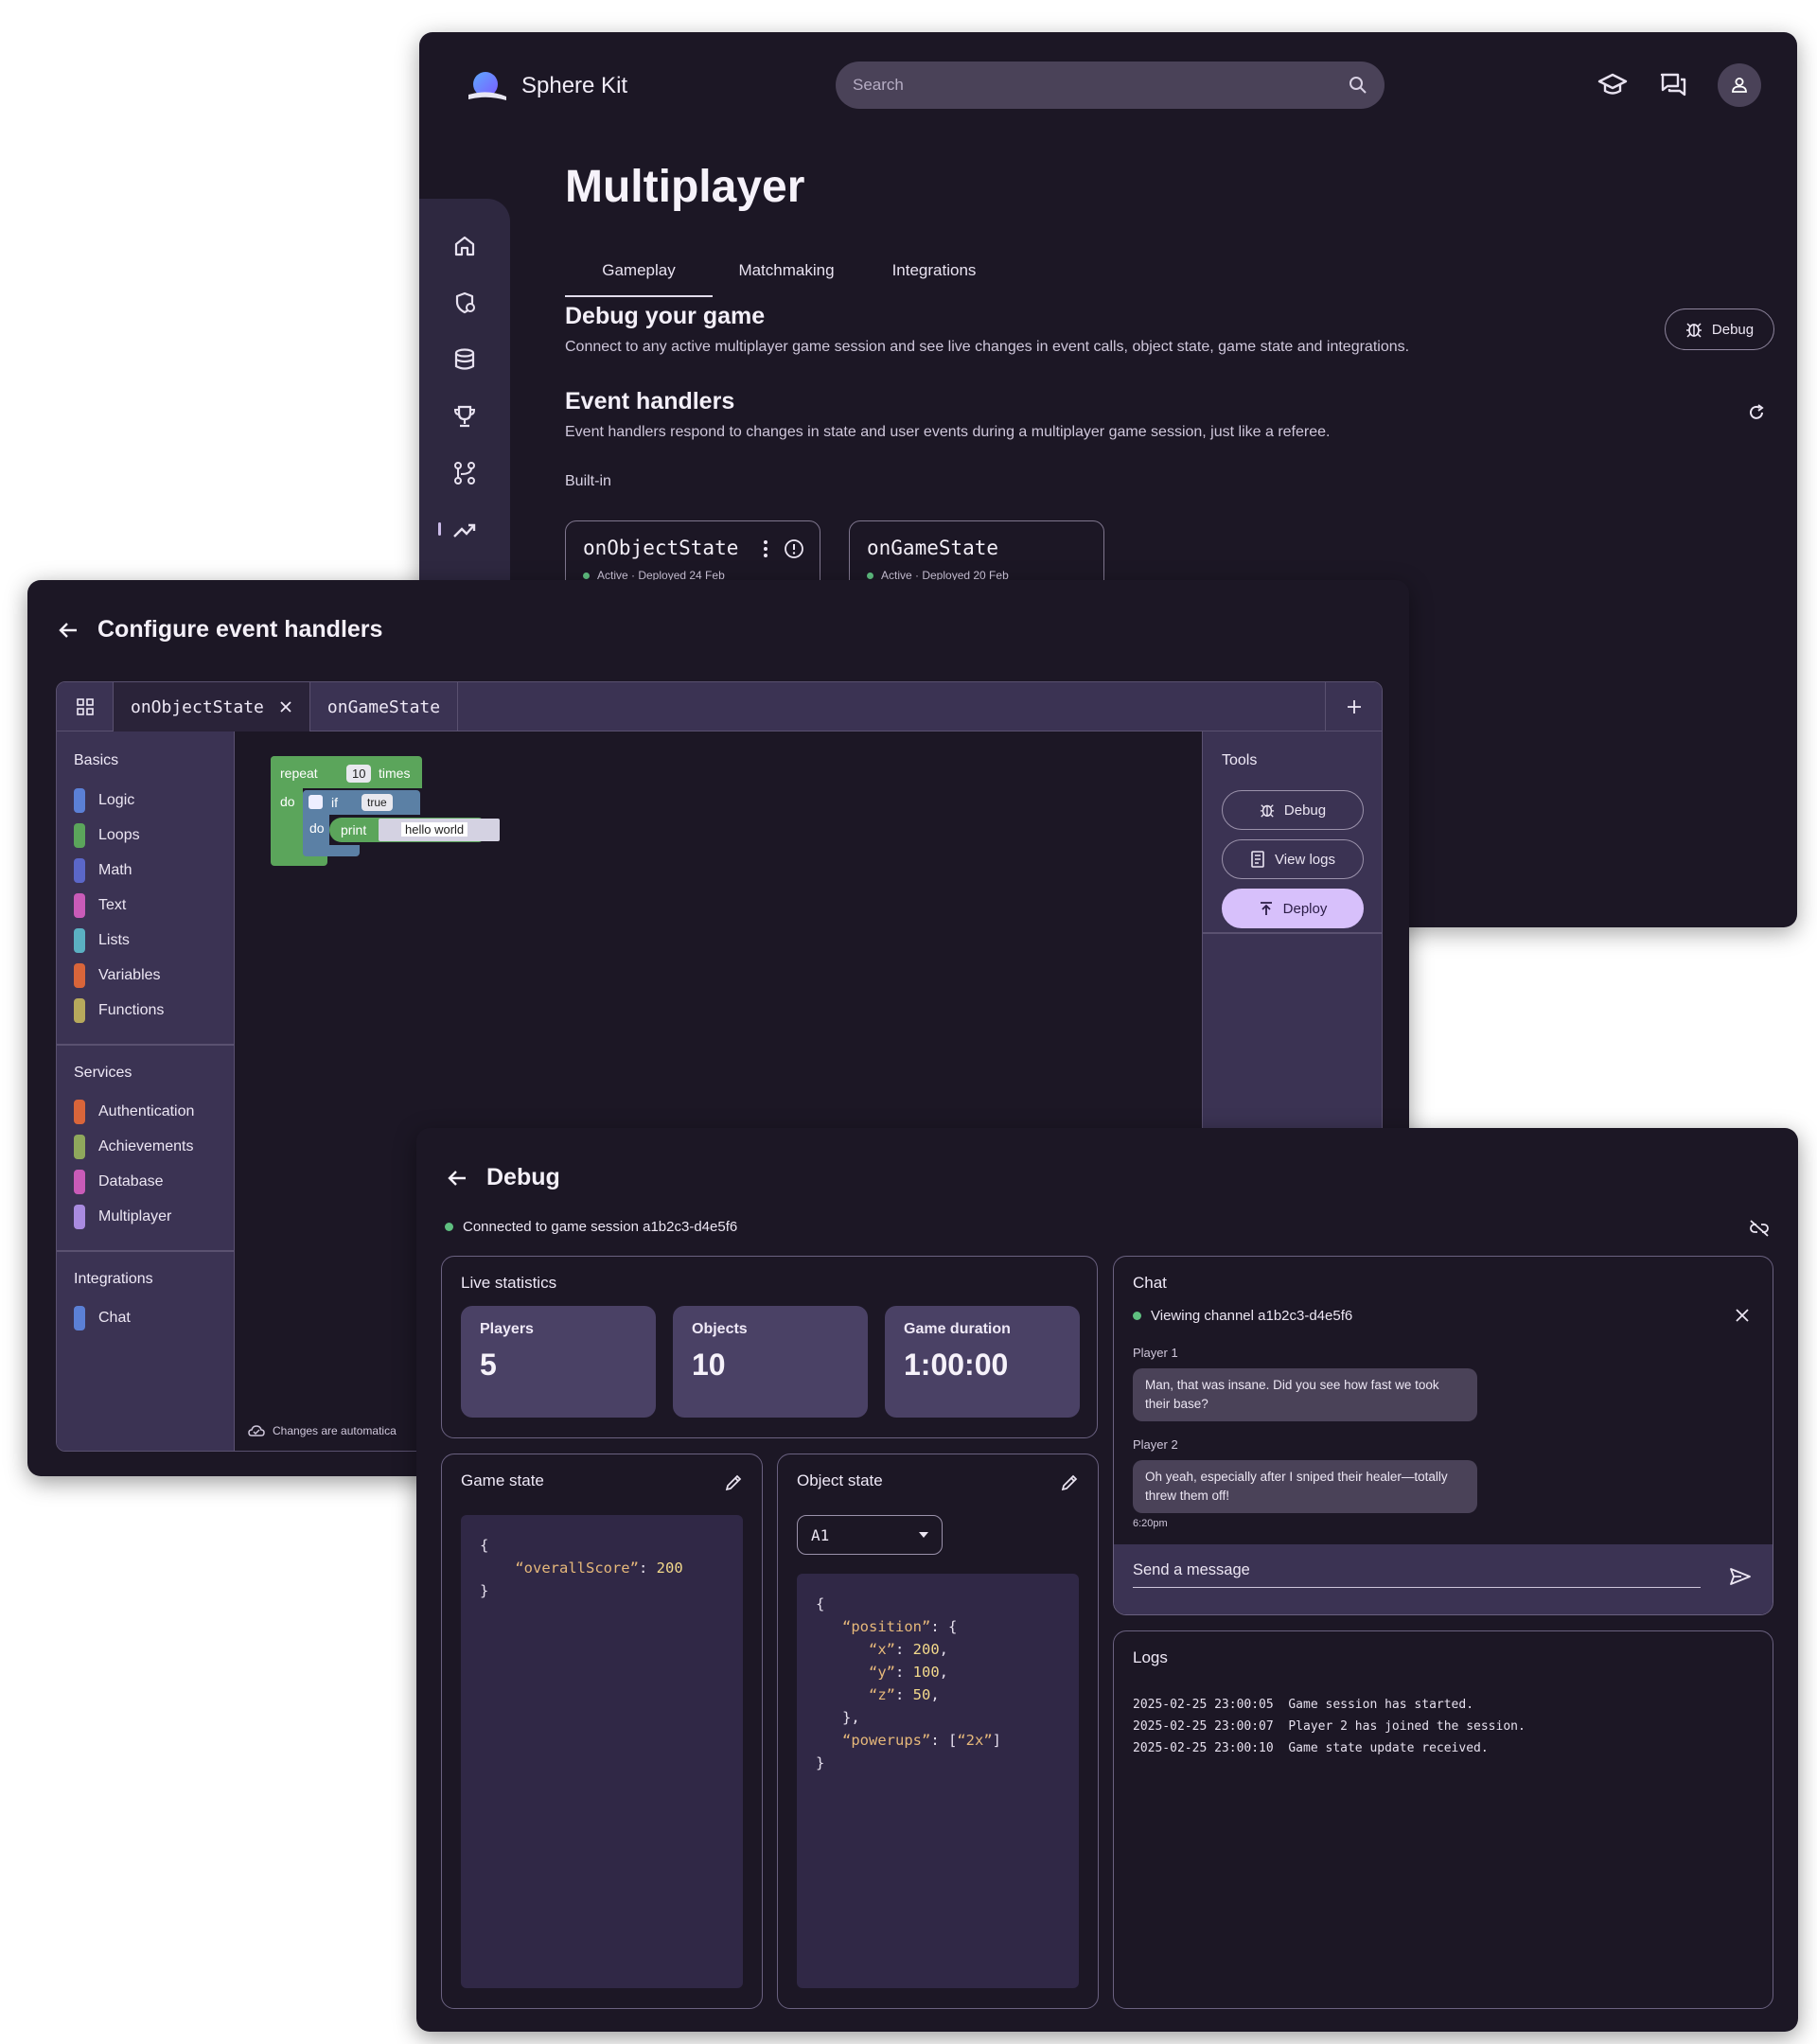 The height and width of the screenshot is (2044, 1817). I want to click on app-logo: Sphere Kit, so click(547, 86).